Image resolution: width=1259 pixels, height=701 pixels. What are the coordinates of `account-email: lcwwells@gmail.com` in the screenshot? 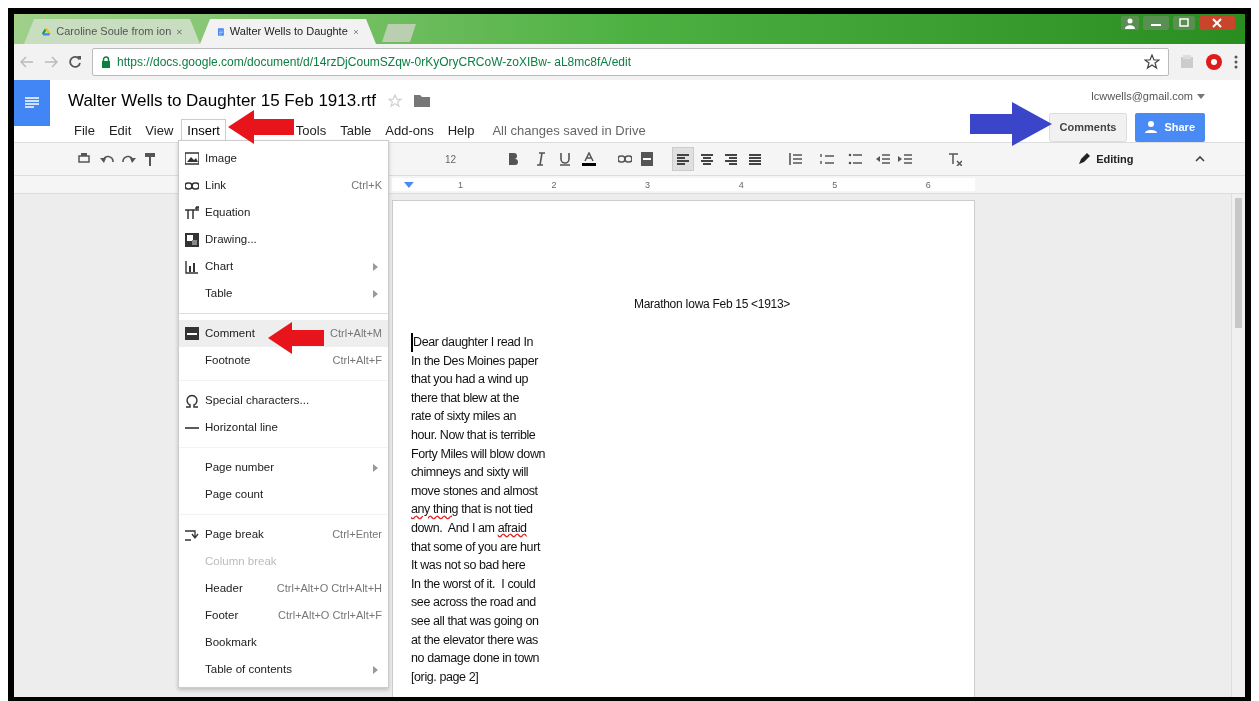 It's located at (1142, 96).